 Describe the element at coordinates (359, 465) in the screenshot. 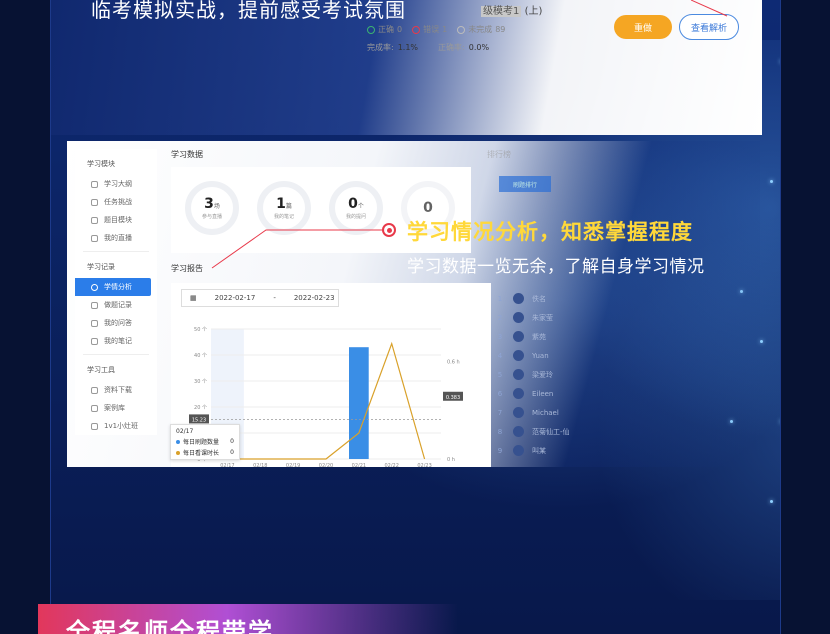

I see `x-tick-label: 02/21` at that location.